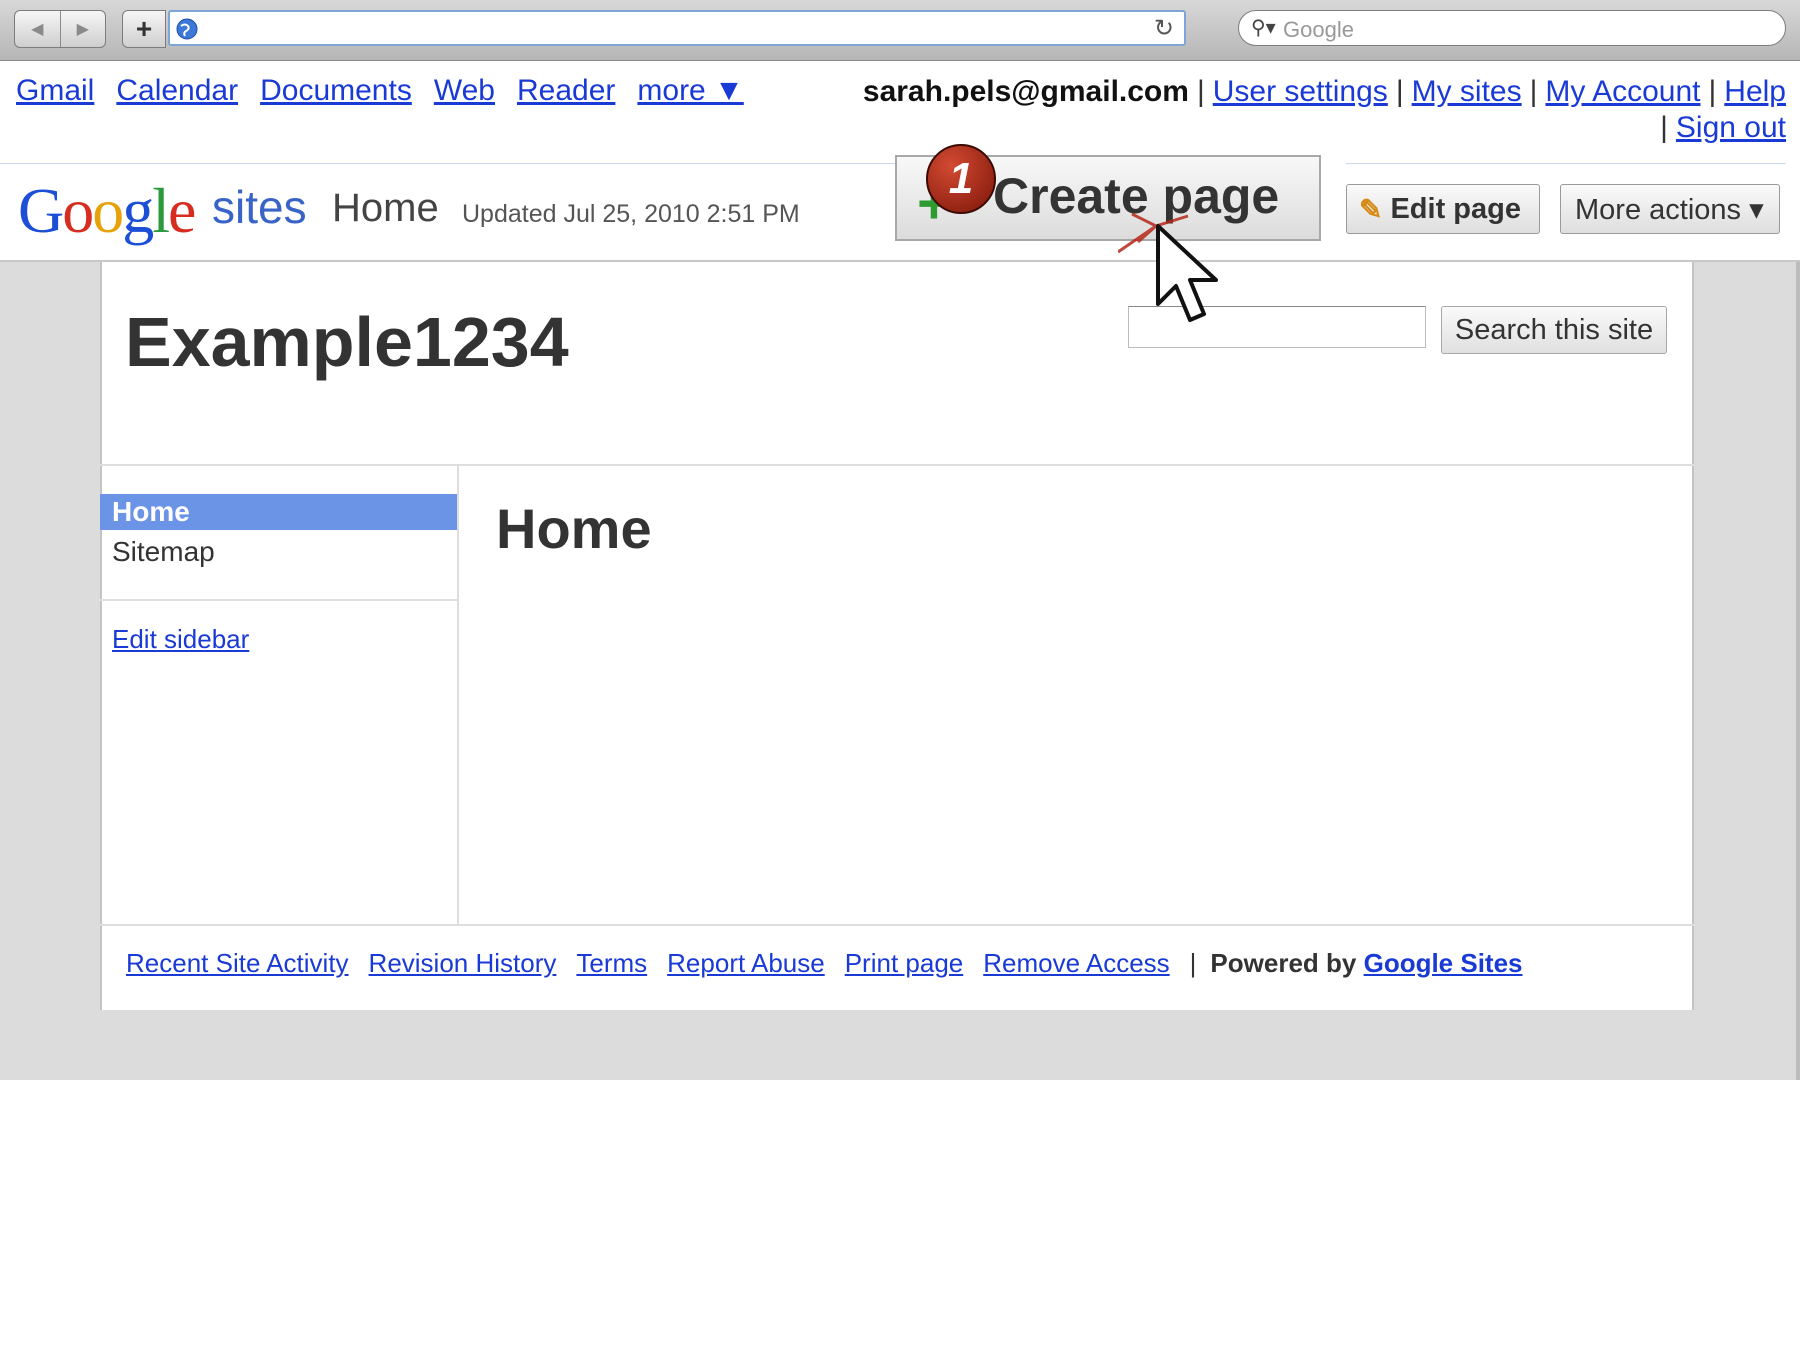  I want to click on more-link: more ▼, so click(690, 90).